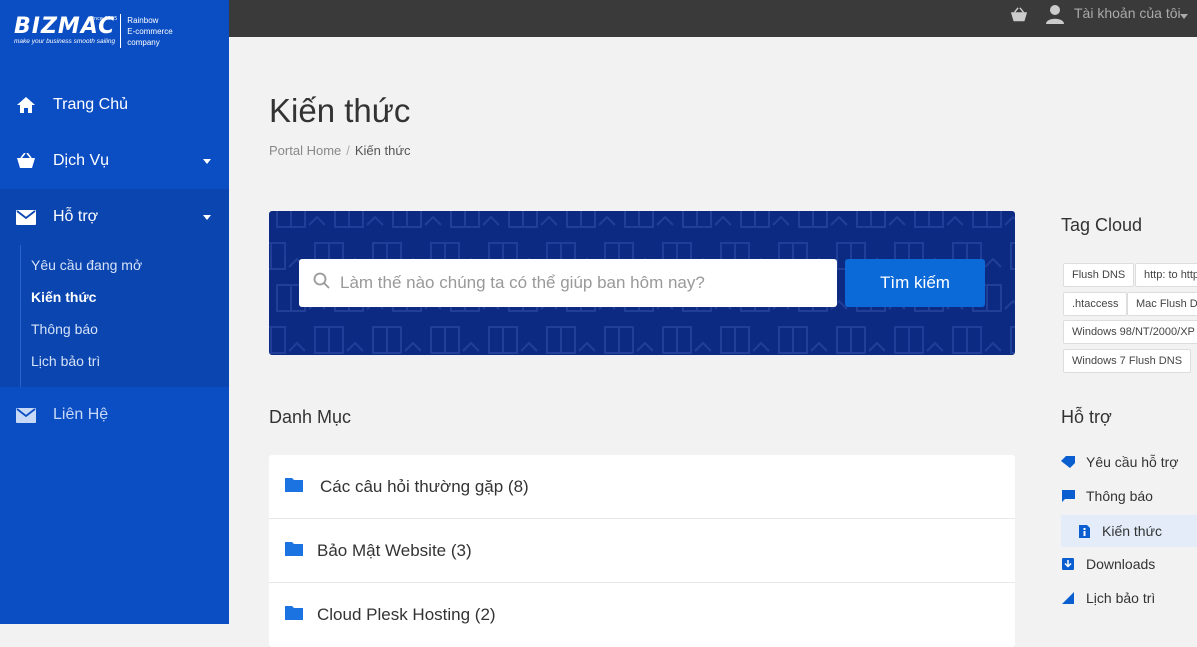  Describe the element at coordinates (1107, 496) in the screenshot. I see `support-link-announcements: Thông báo` at that location.